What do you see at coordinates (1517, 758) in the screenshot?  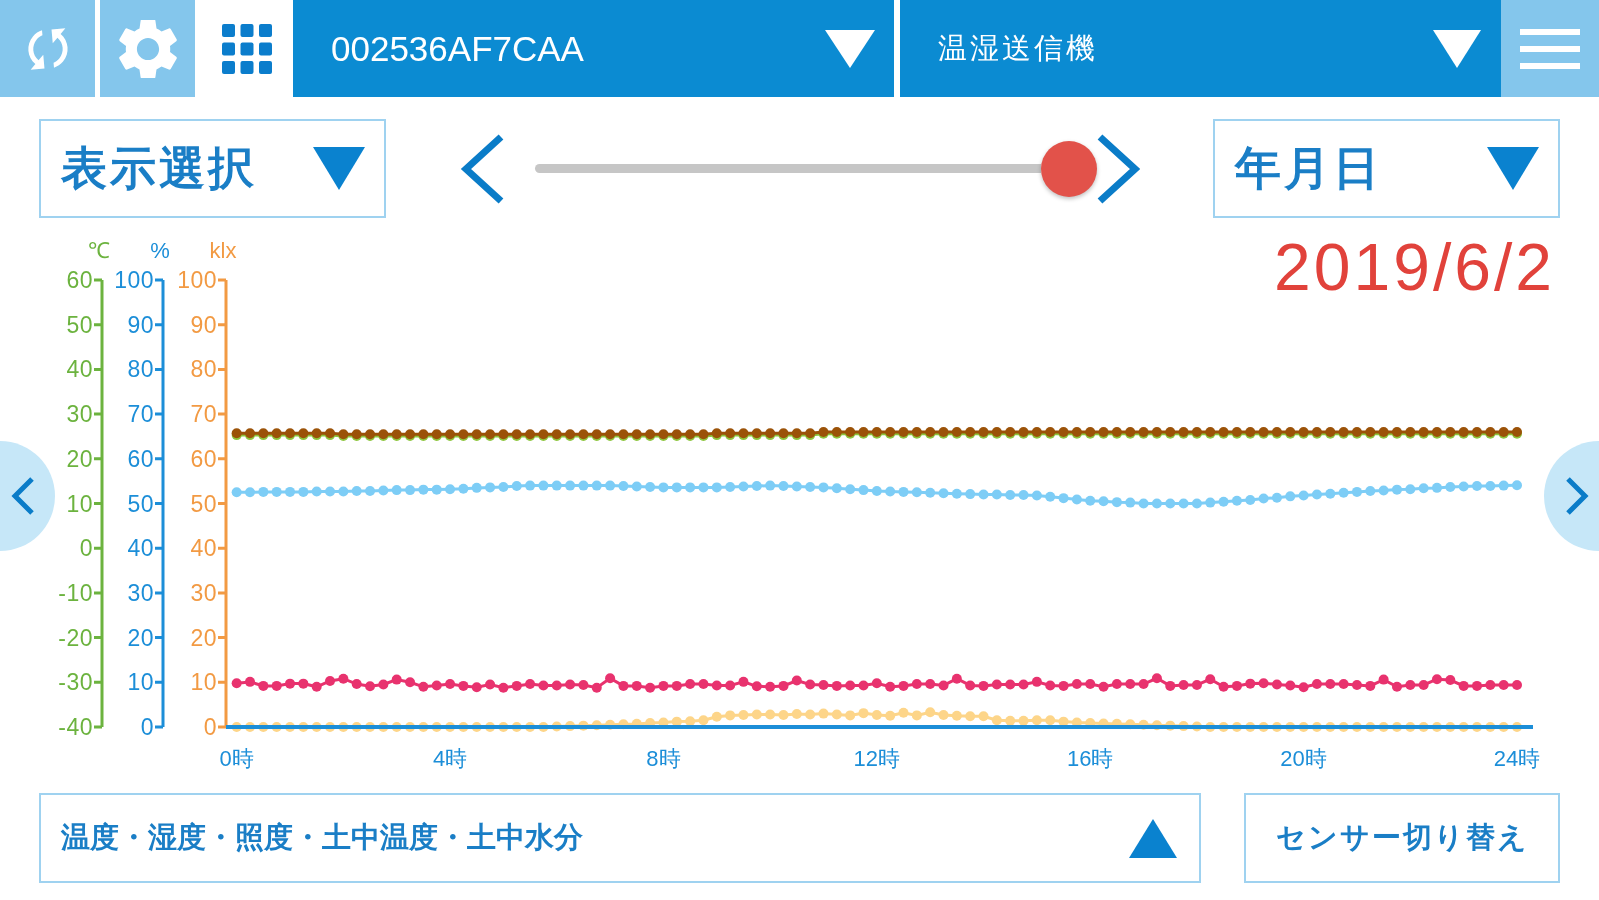 I see `x-axis-tick-label: 24時` at bounding box center [1517, 758].